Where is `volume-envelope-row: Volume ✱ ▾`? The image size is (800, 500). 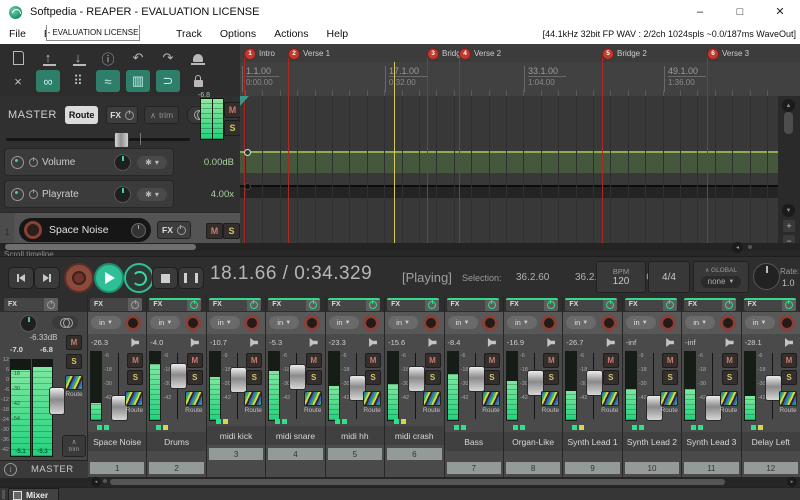 volume-envelope-row: Volume ✱ ▾ is located at coordinates (89, 162).